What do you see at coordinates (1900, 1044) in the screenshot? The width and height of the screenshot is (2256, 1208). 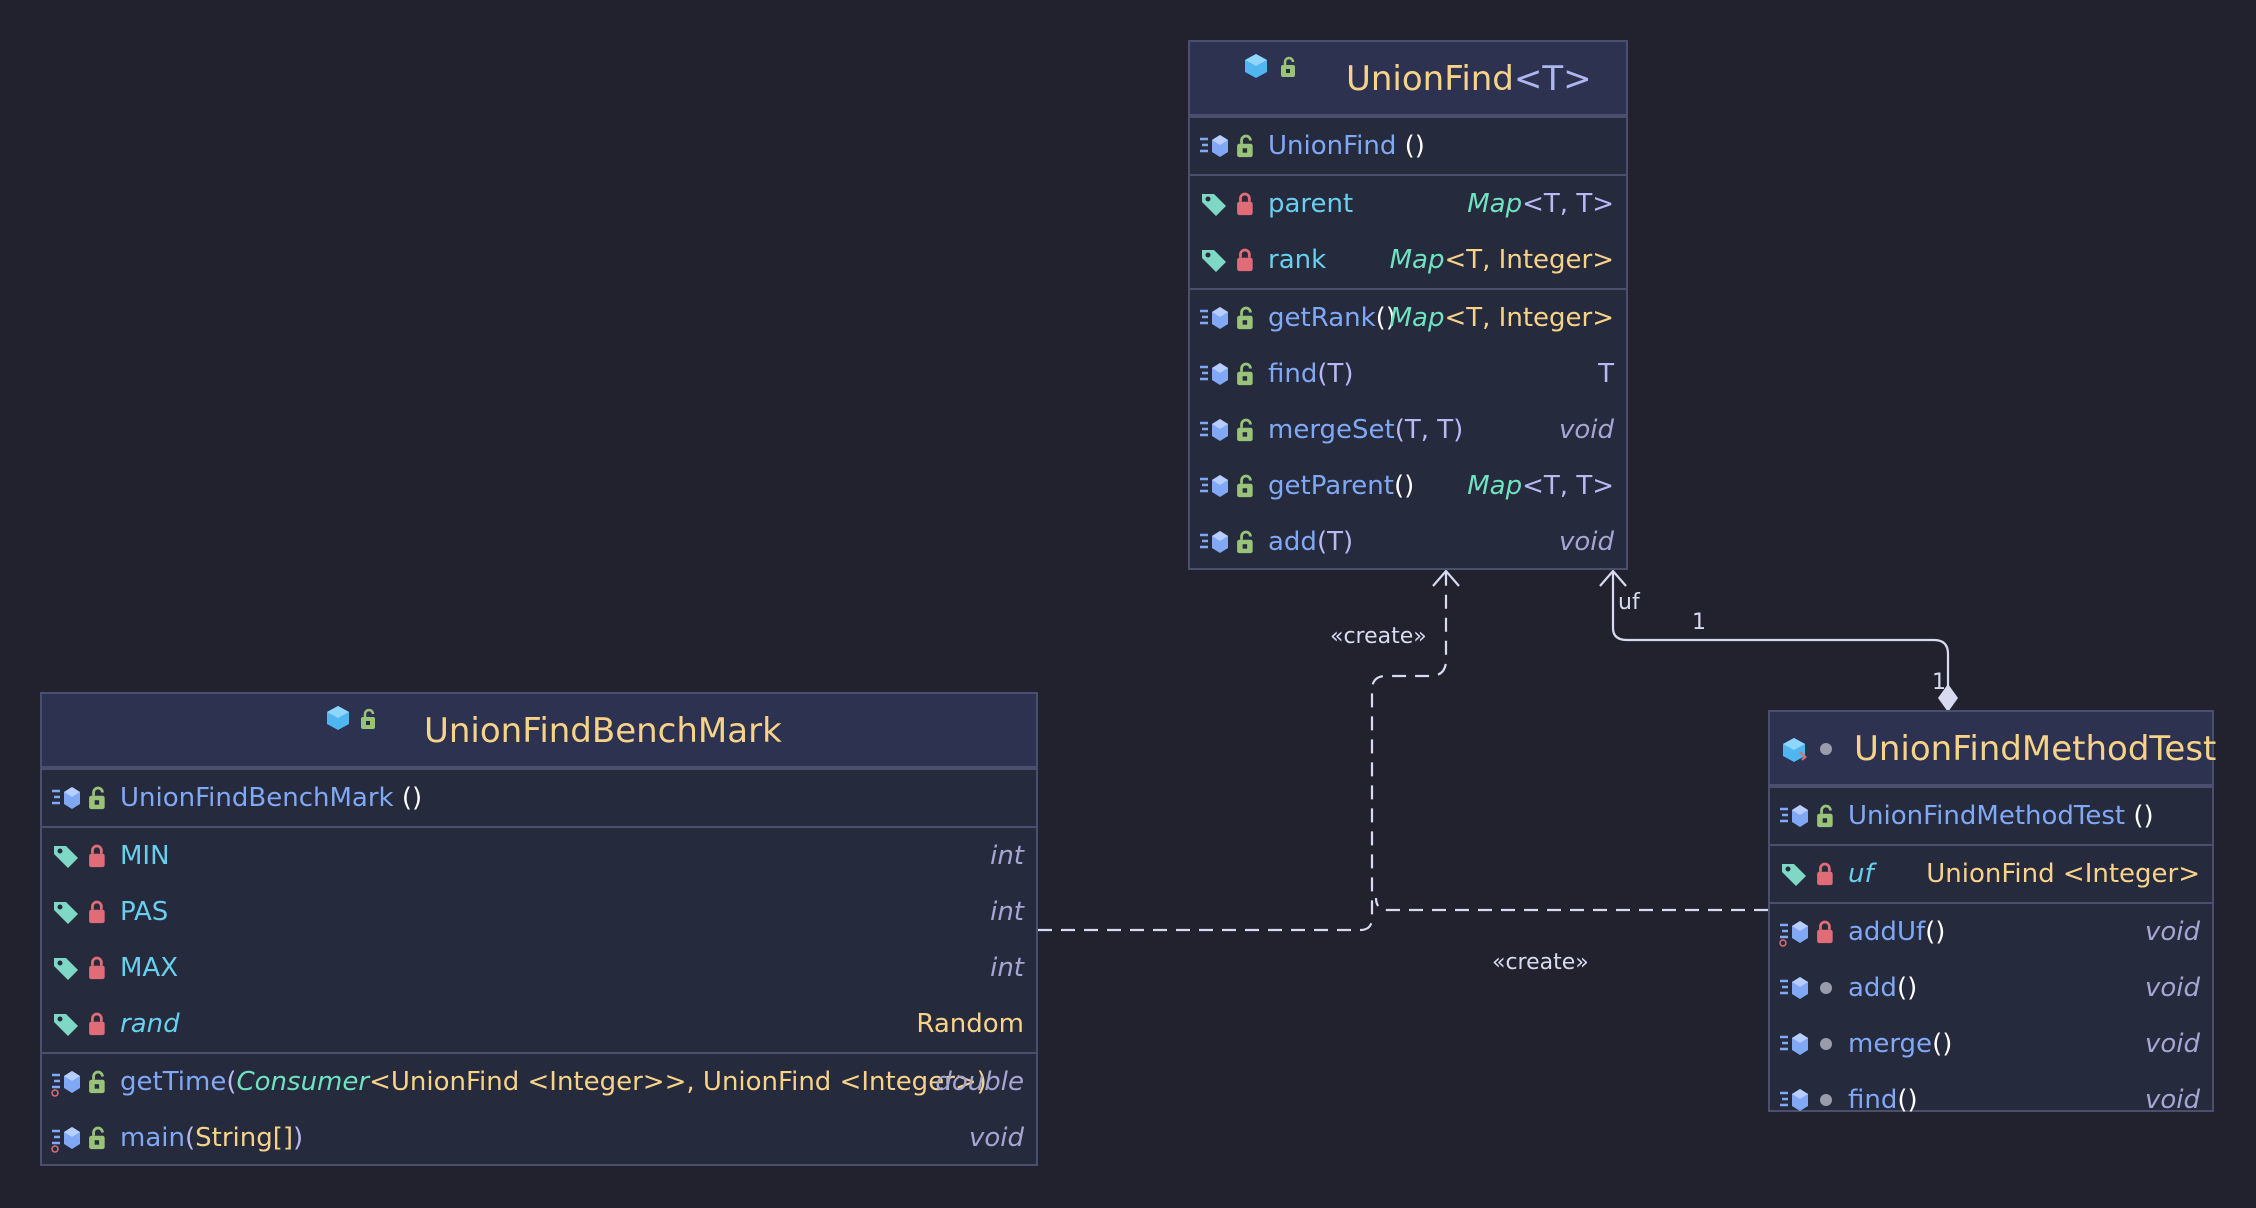 I see `method-signature: merge()` at bounding box center [1900, 1044].